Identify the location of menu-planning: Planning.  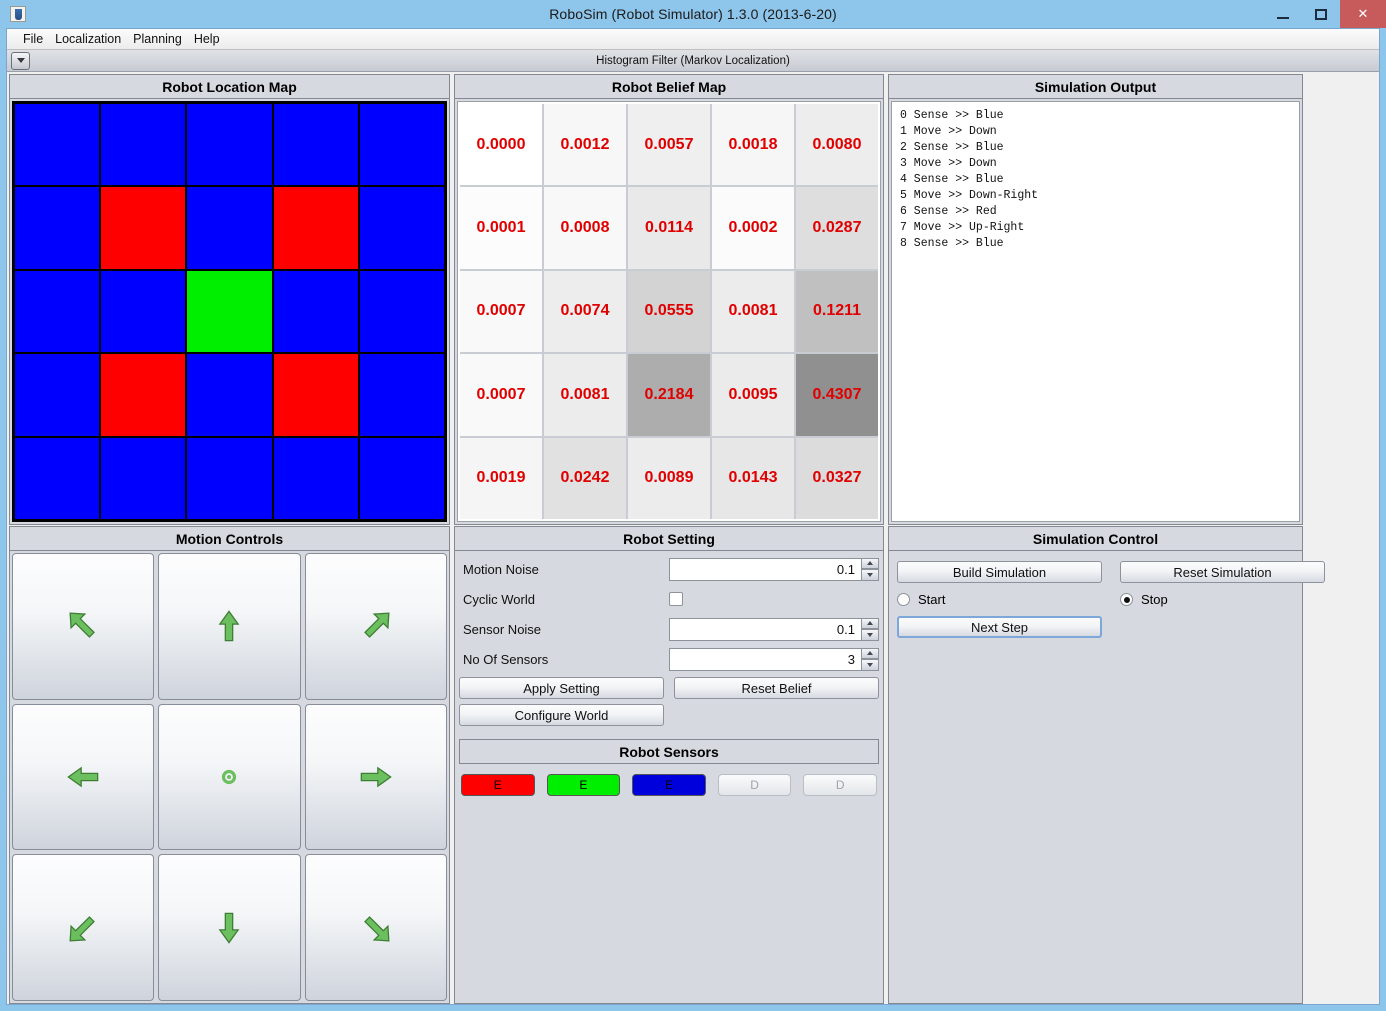
(157, 39).